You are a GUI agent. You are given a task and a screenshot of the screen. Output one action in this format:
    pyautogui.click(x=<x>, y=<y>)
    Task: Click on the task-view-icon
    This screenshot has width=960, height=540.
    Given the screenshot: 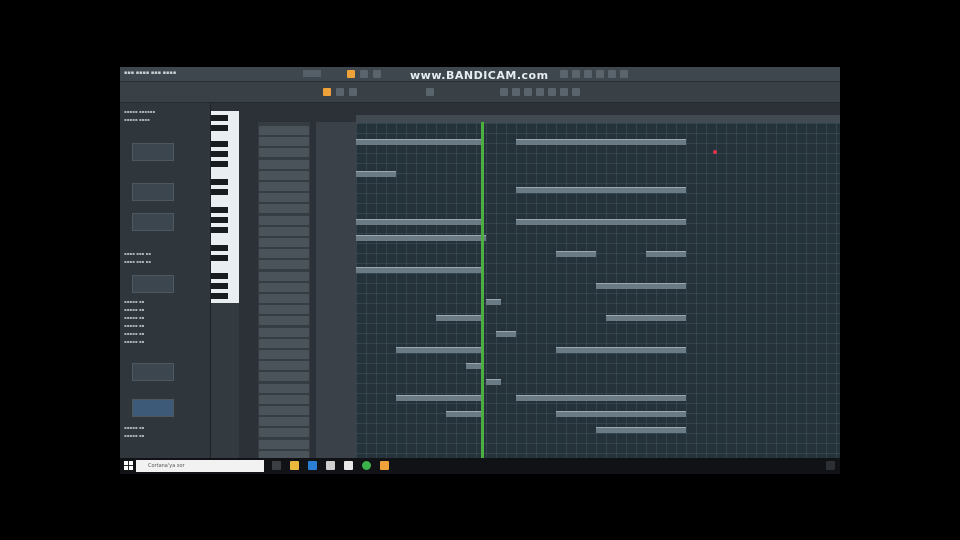 What is the action you would take?
    pyautogui.click(x=276, y=465)
    